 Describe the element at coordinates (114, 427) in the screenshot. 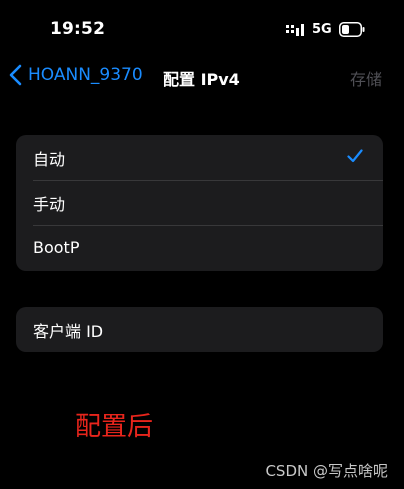

I see `annotation-text: 配置后` at that location.